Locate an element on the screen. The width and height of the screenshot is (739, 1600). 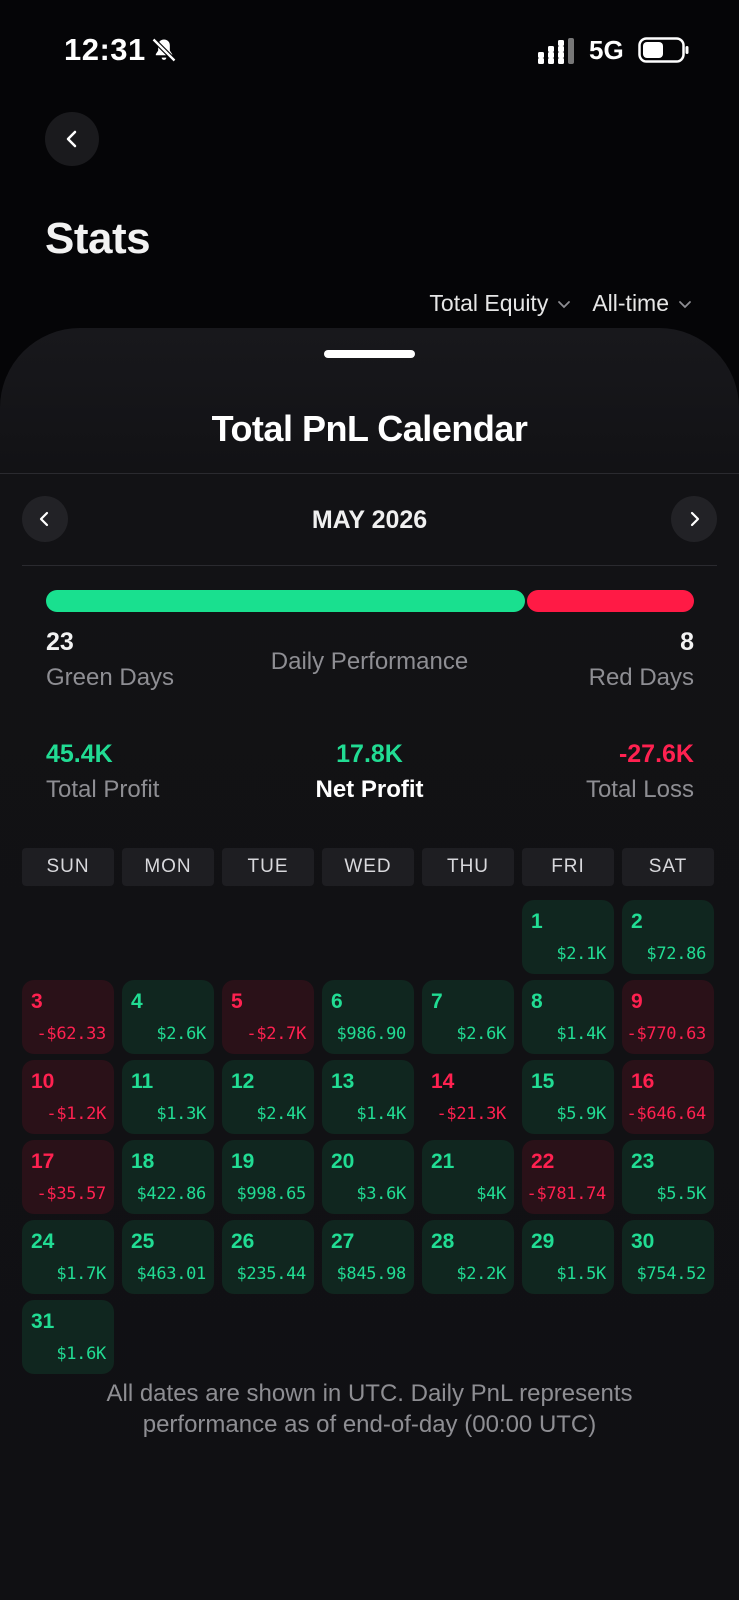
day-number: 17 is located at coordinates (43, 1161).